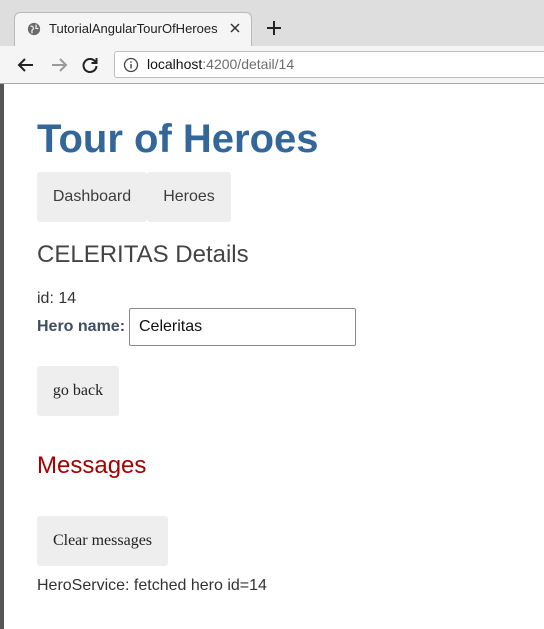 The image size is (544, 629). I want to click on hero-id-line: id: 14, so click(56, 299).